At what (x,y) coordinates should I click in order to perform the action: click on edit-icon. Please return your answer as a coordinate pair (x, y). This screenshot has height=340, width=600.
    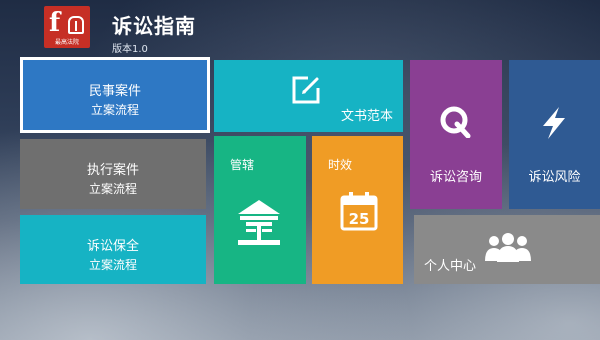
    Looking at the image, I should click on (306, 90).